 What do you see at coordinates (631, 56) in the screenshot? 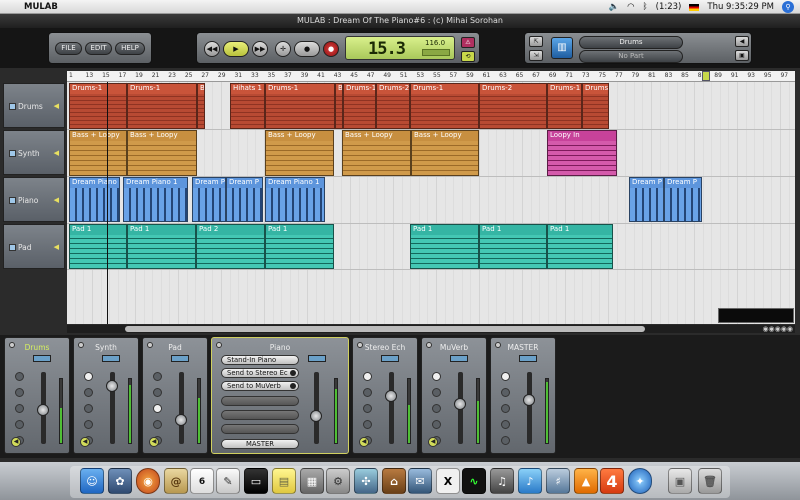
I see `part-name: No Part` at bounding box center [631, 56].